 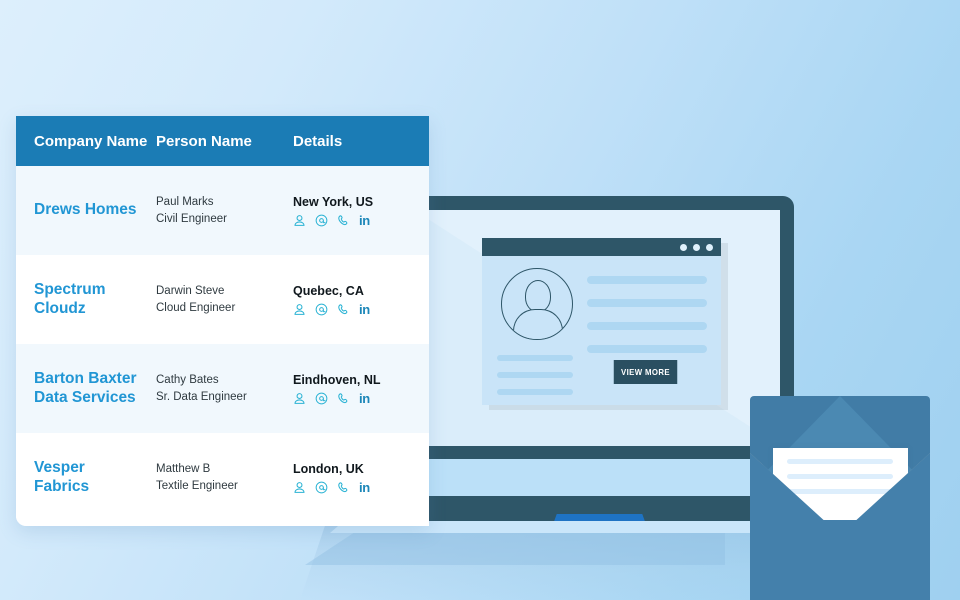 I want to click on cell-company-name: Drews Homes, so click(x=86, y=210).